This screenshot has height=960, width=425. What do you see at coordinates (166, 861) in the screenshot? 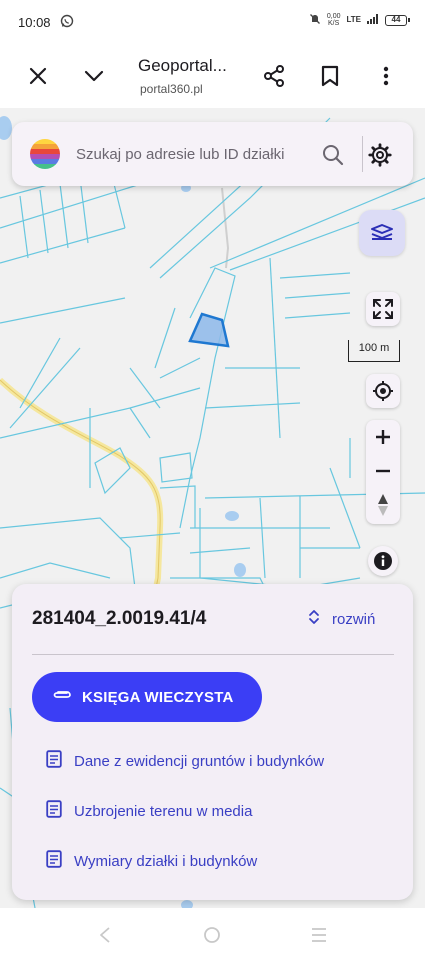
I see `link-label: Wymiary działki i budynków` at bounding box center [166, 861].